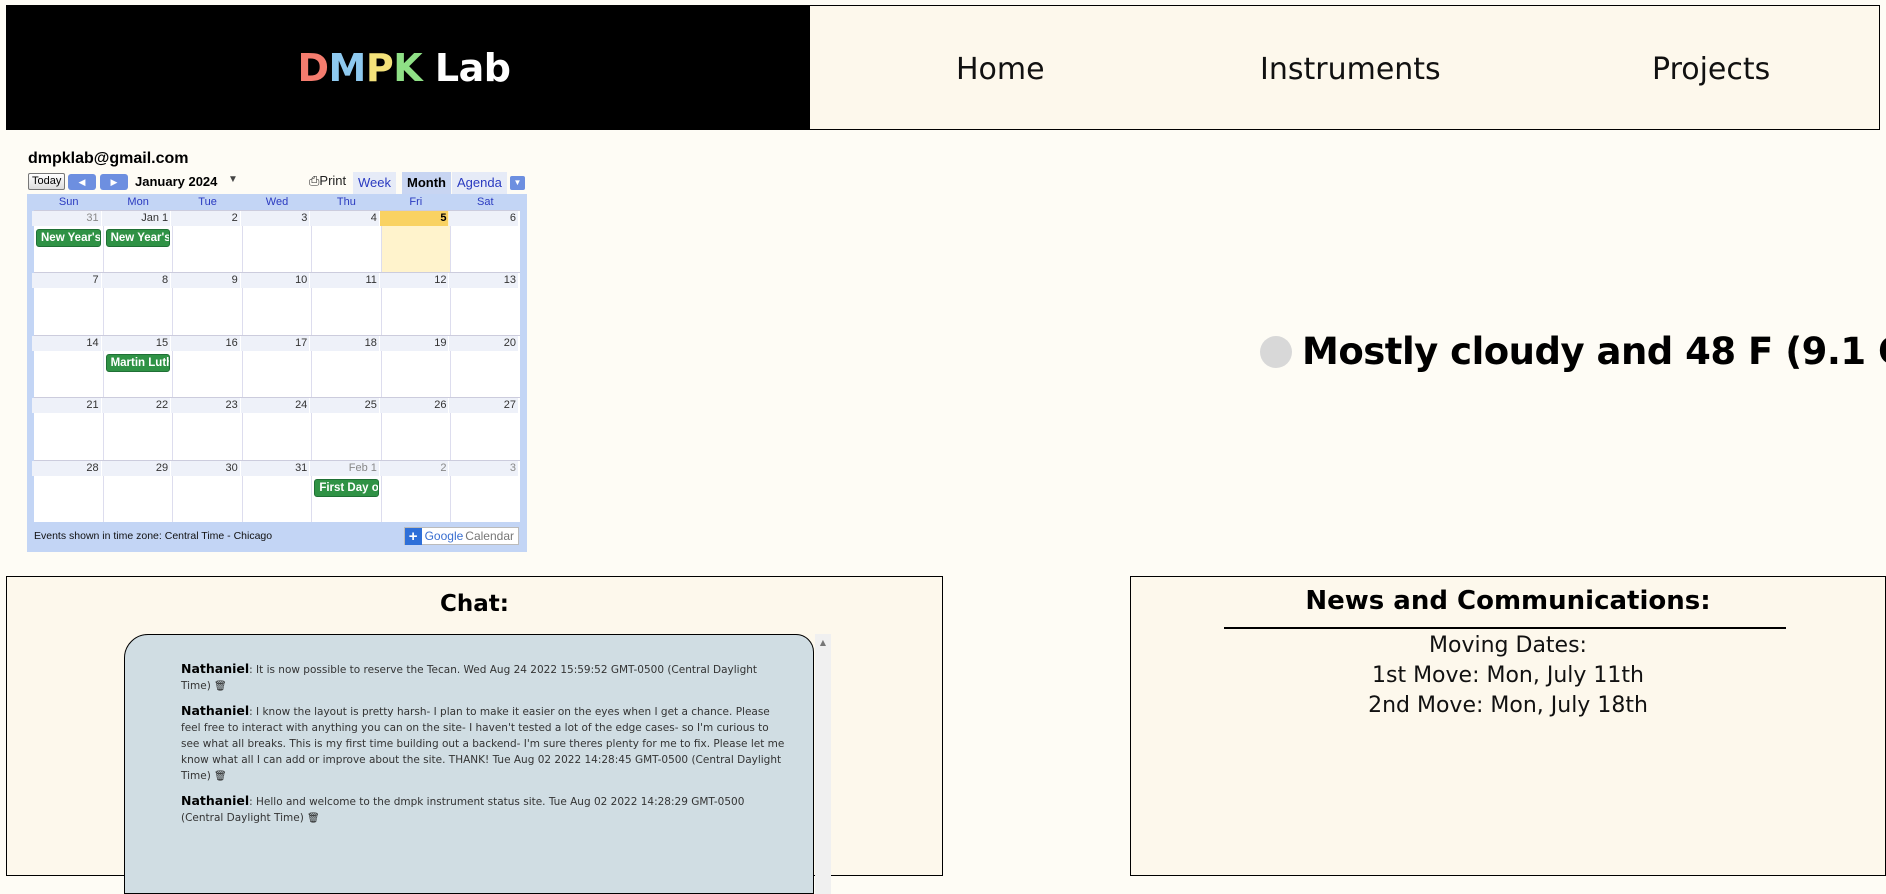  I want to click on day-number: Feb 1, so click(344, 468).